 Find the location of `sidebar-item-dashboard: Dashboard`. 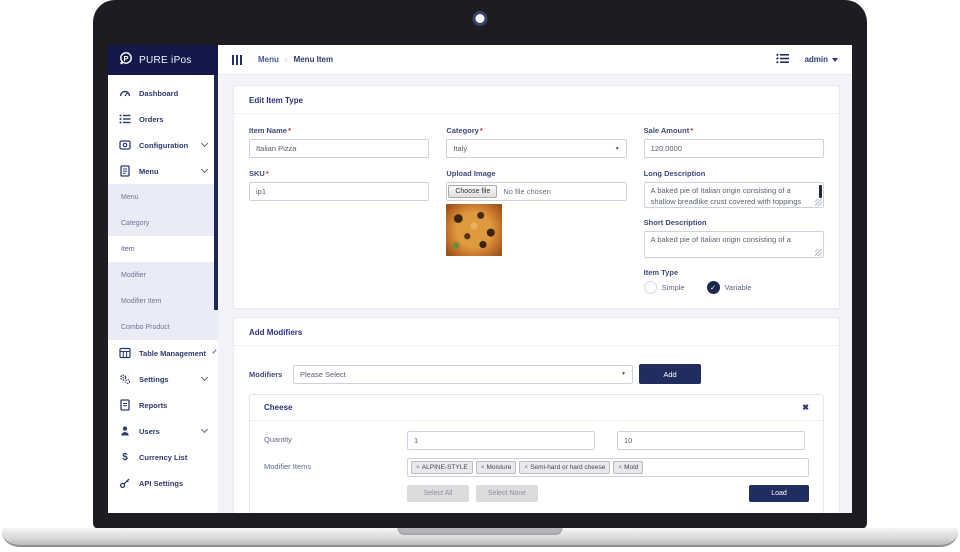

sidebar-item-dashboard: Dashboard is located at coordinates (163, 93).